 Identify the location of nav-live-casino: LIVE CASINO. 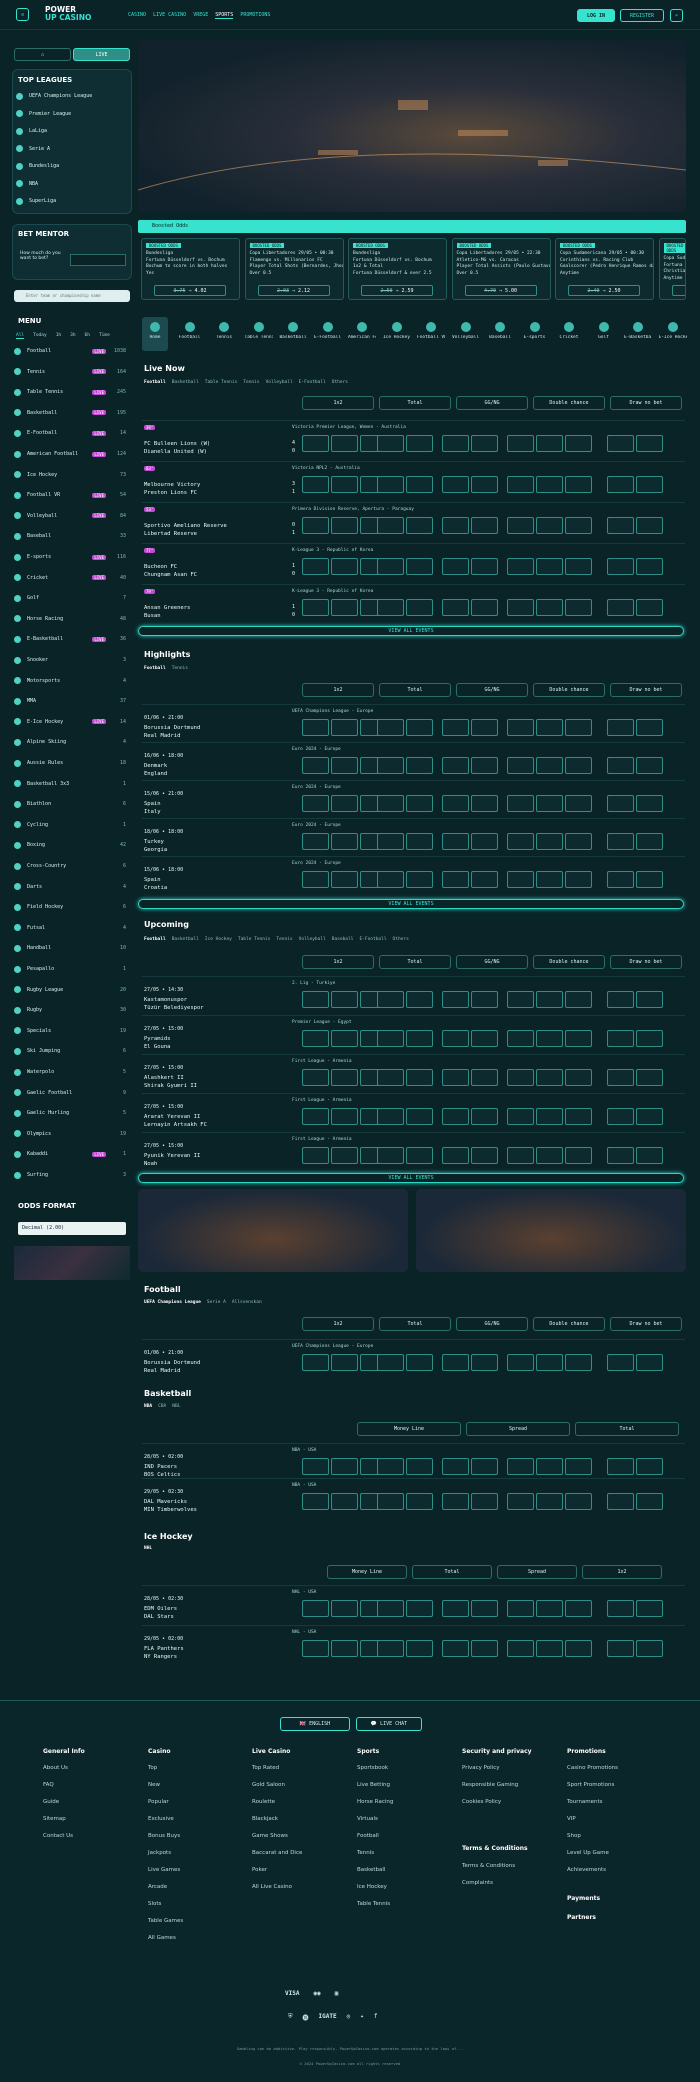
(169, 15).